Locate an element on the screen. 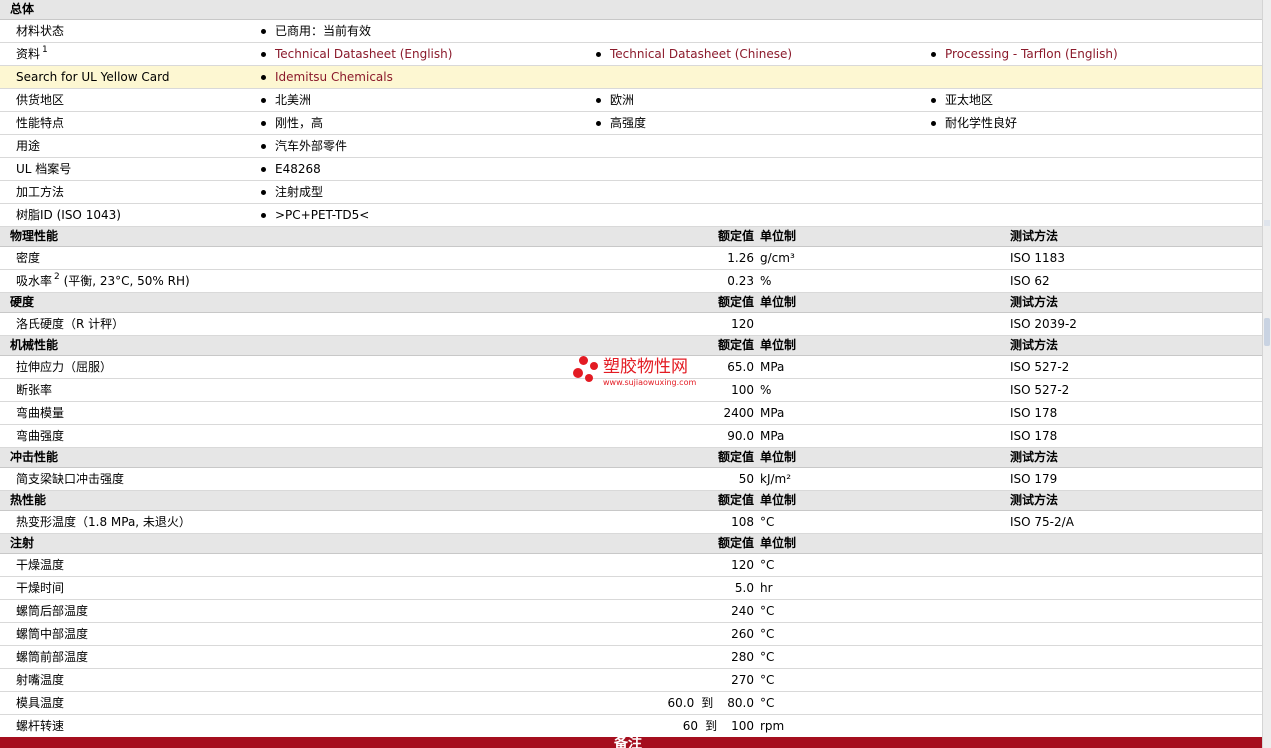 Image resolution: width=1271 pixels, height=748 pixels. property-label: 热变形温度（1.8 MPa, 未退火） is located at coordinates (103, 522).